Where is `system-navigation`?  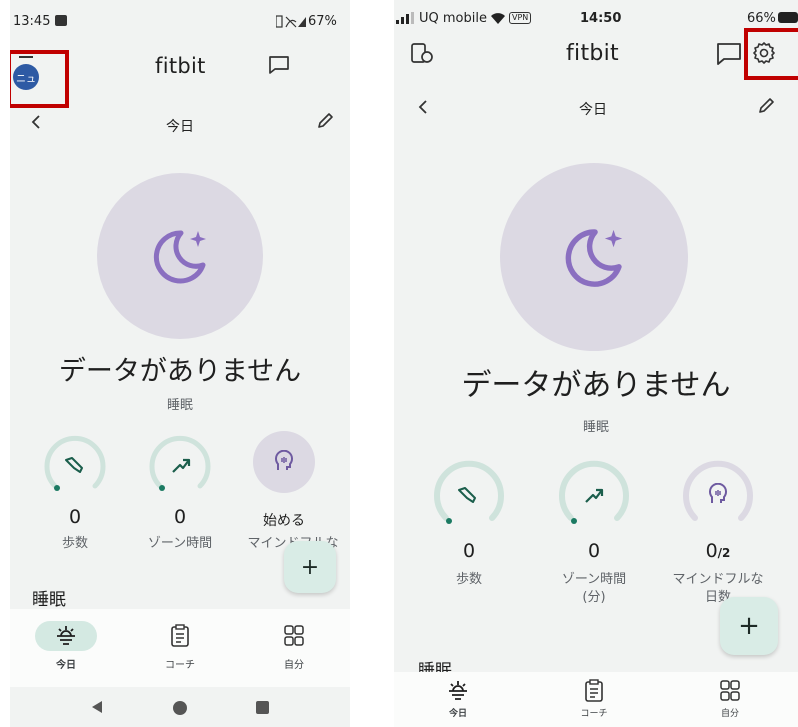 system-navigation is located at coordinates (180, 707).